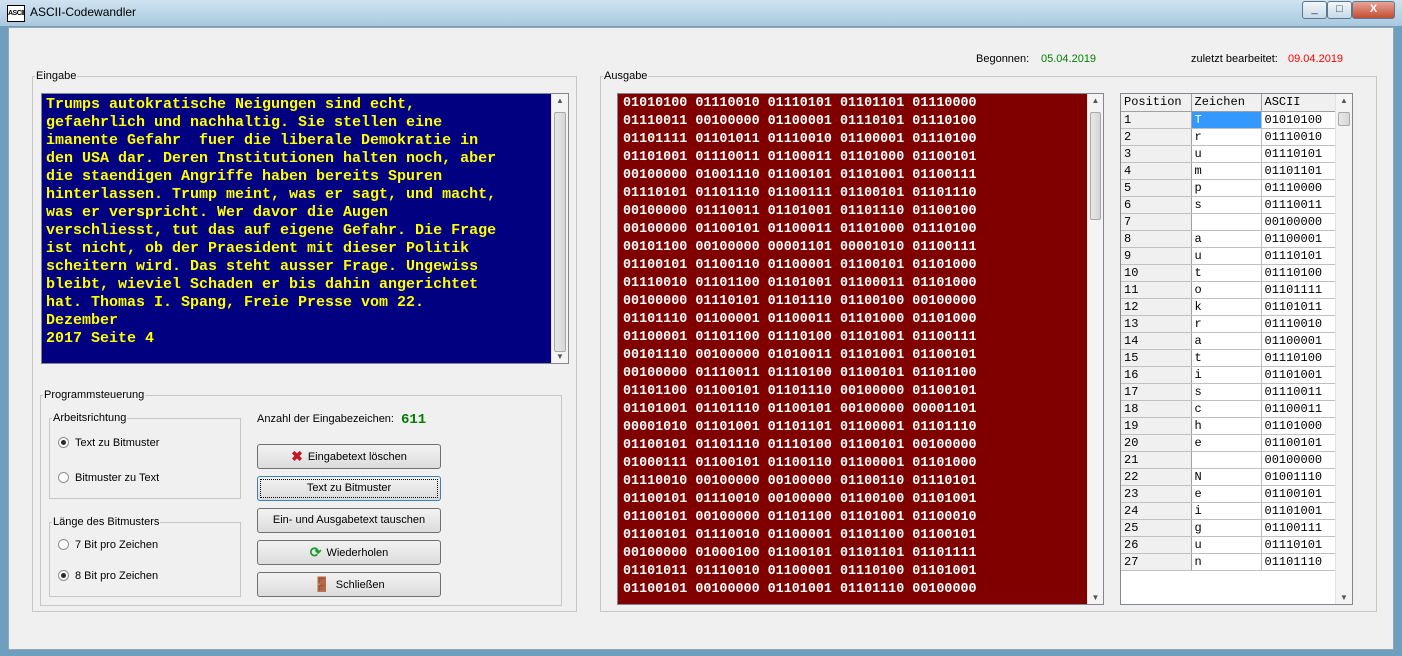 Image resolution: width=1402 pixels, height=656 pixels. I want to click on table-row: 17 s 01110011, so click(1229, 392).